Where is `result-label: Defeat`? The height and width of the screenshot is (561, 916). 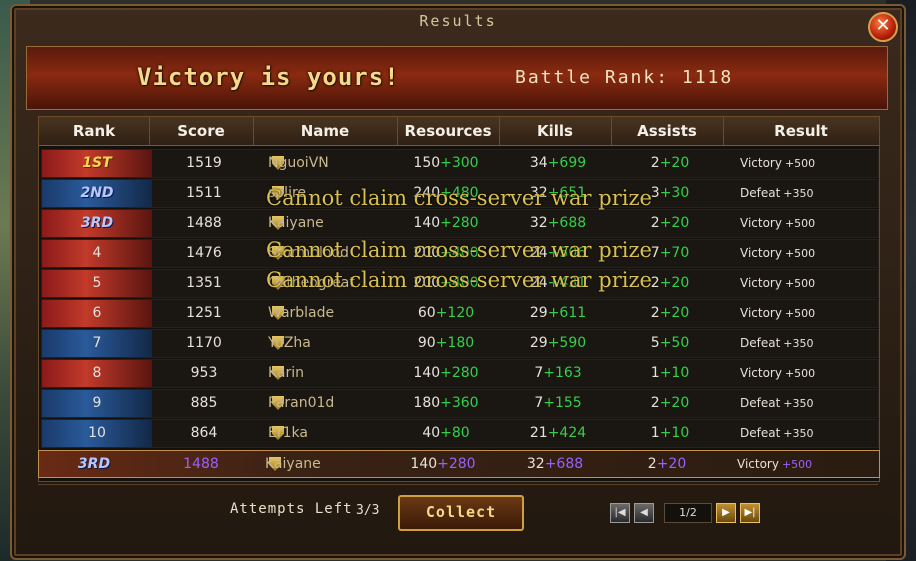 result-label: Defeat is located at coordinates (760, 433).